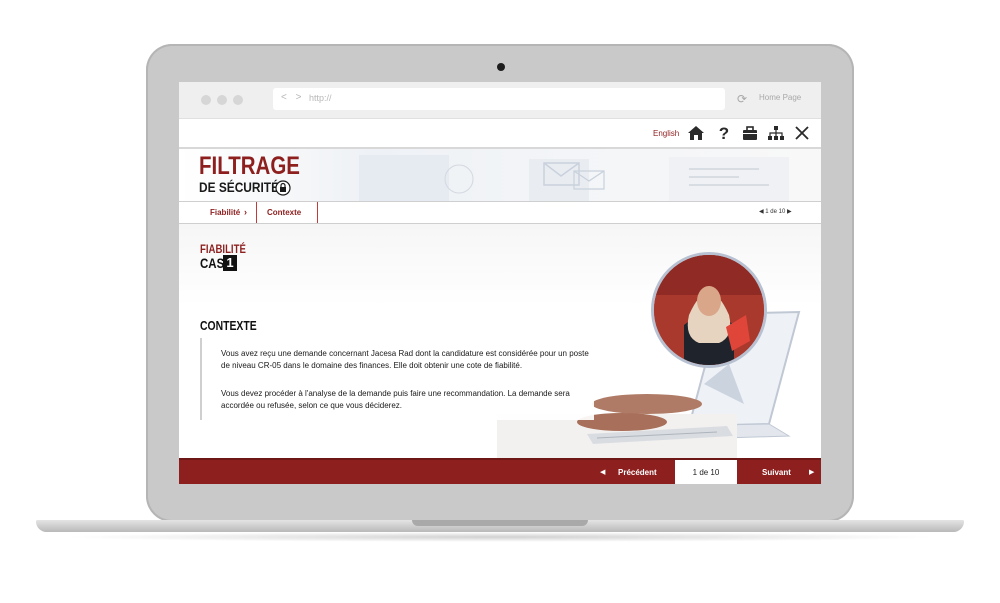 The image size is (1000, 603). What do you see at coordinates (742, 99) in the screenshot?
I see `refresh-icon: ⟳` at bounding box center [742, 99].